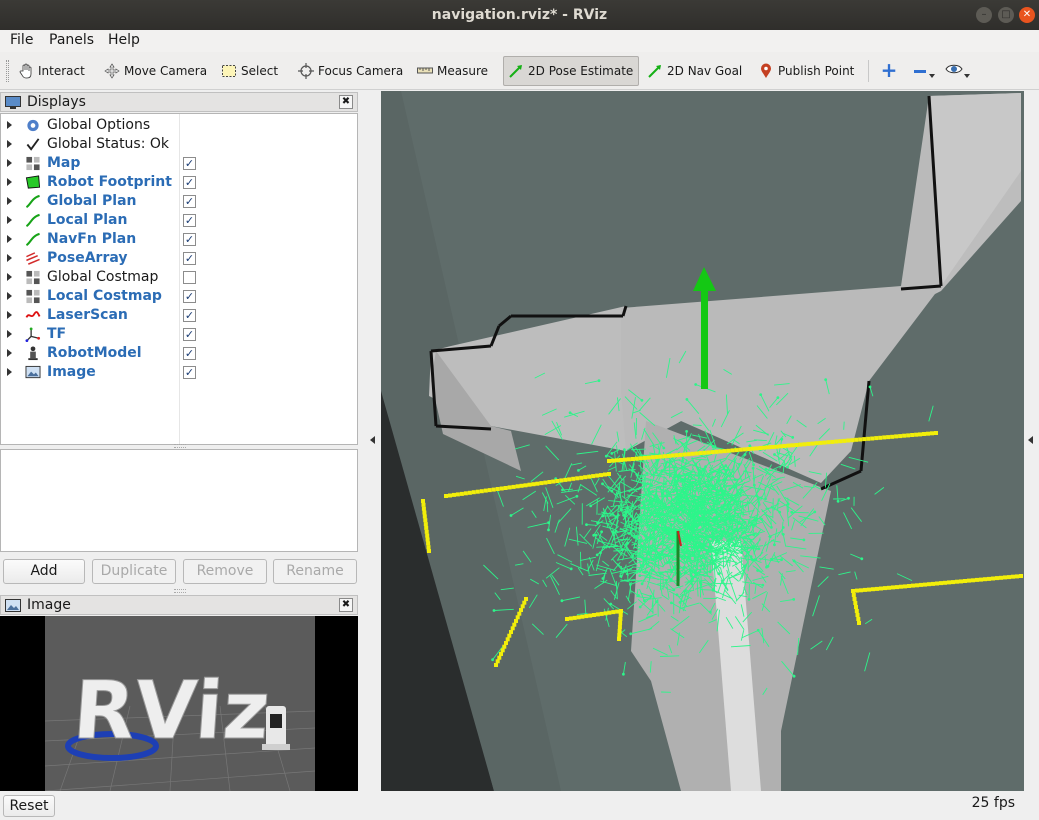 This screenshot has height=820, width=1039. What do you see at coordinates (179, 353) in the screenshot?
I see `display-item-robotmodel: RobotModel ✓` at bounding box center [179, 353].